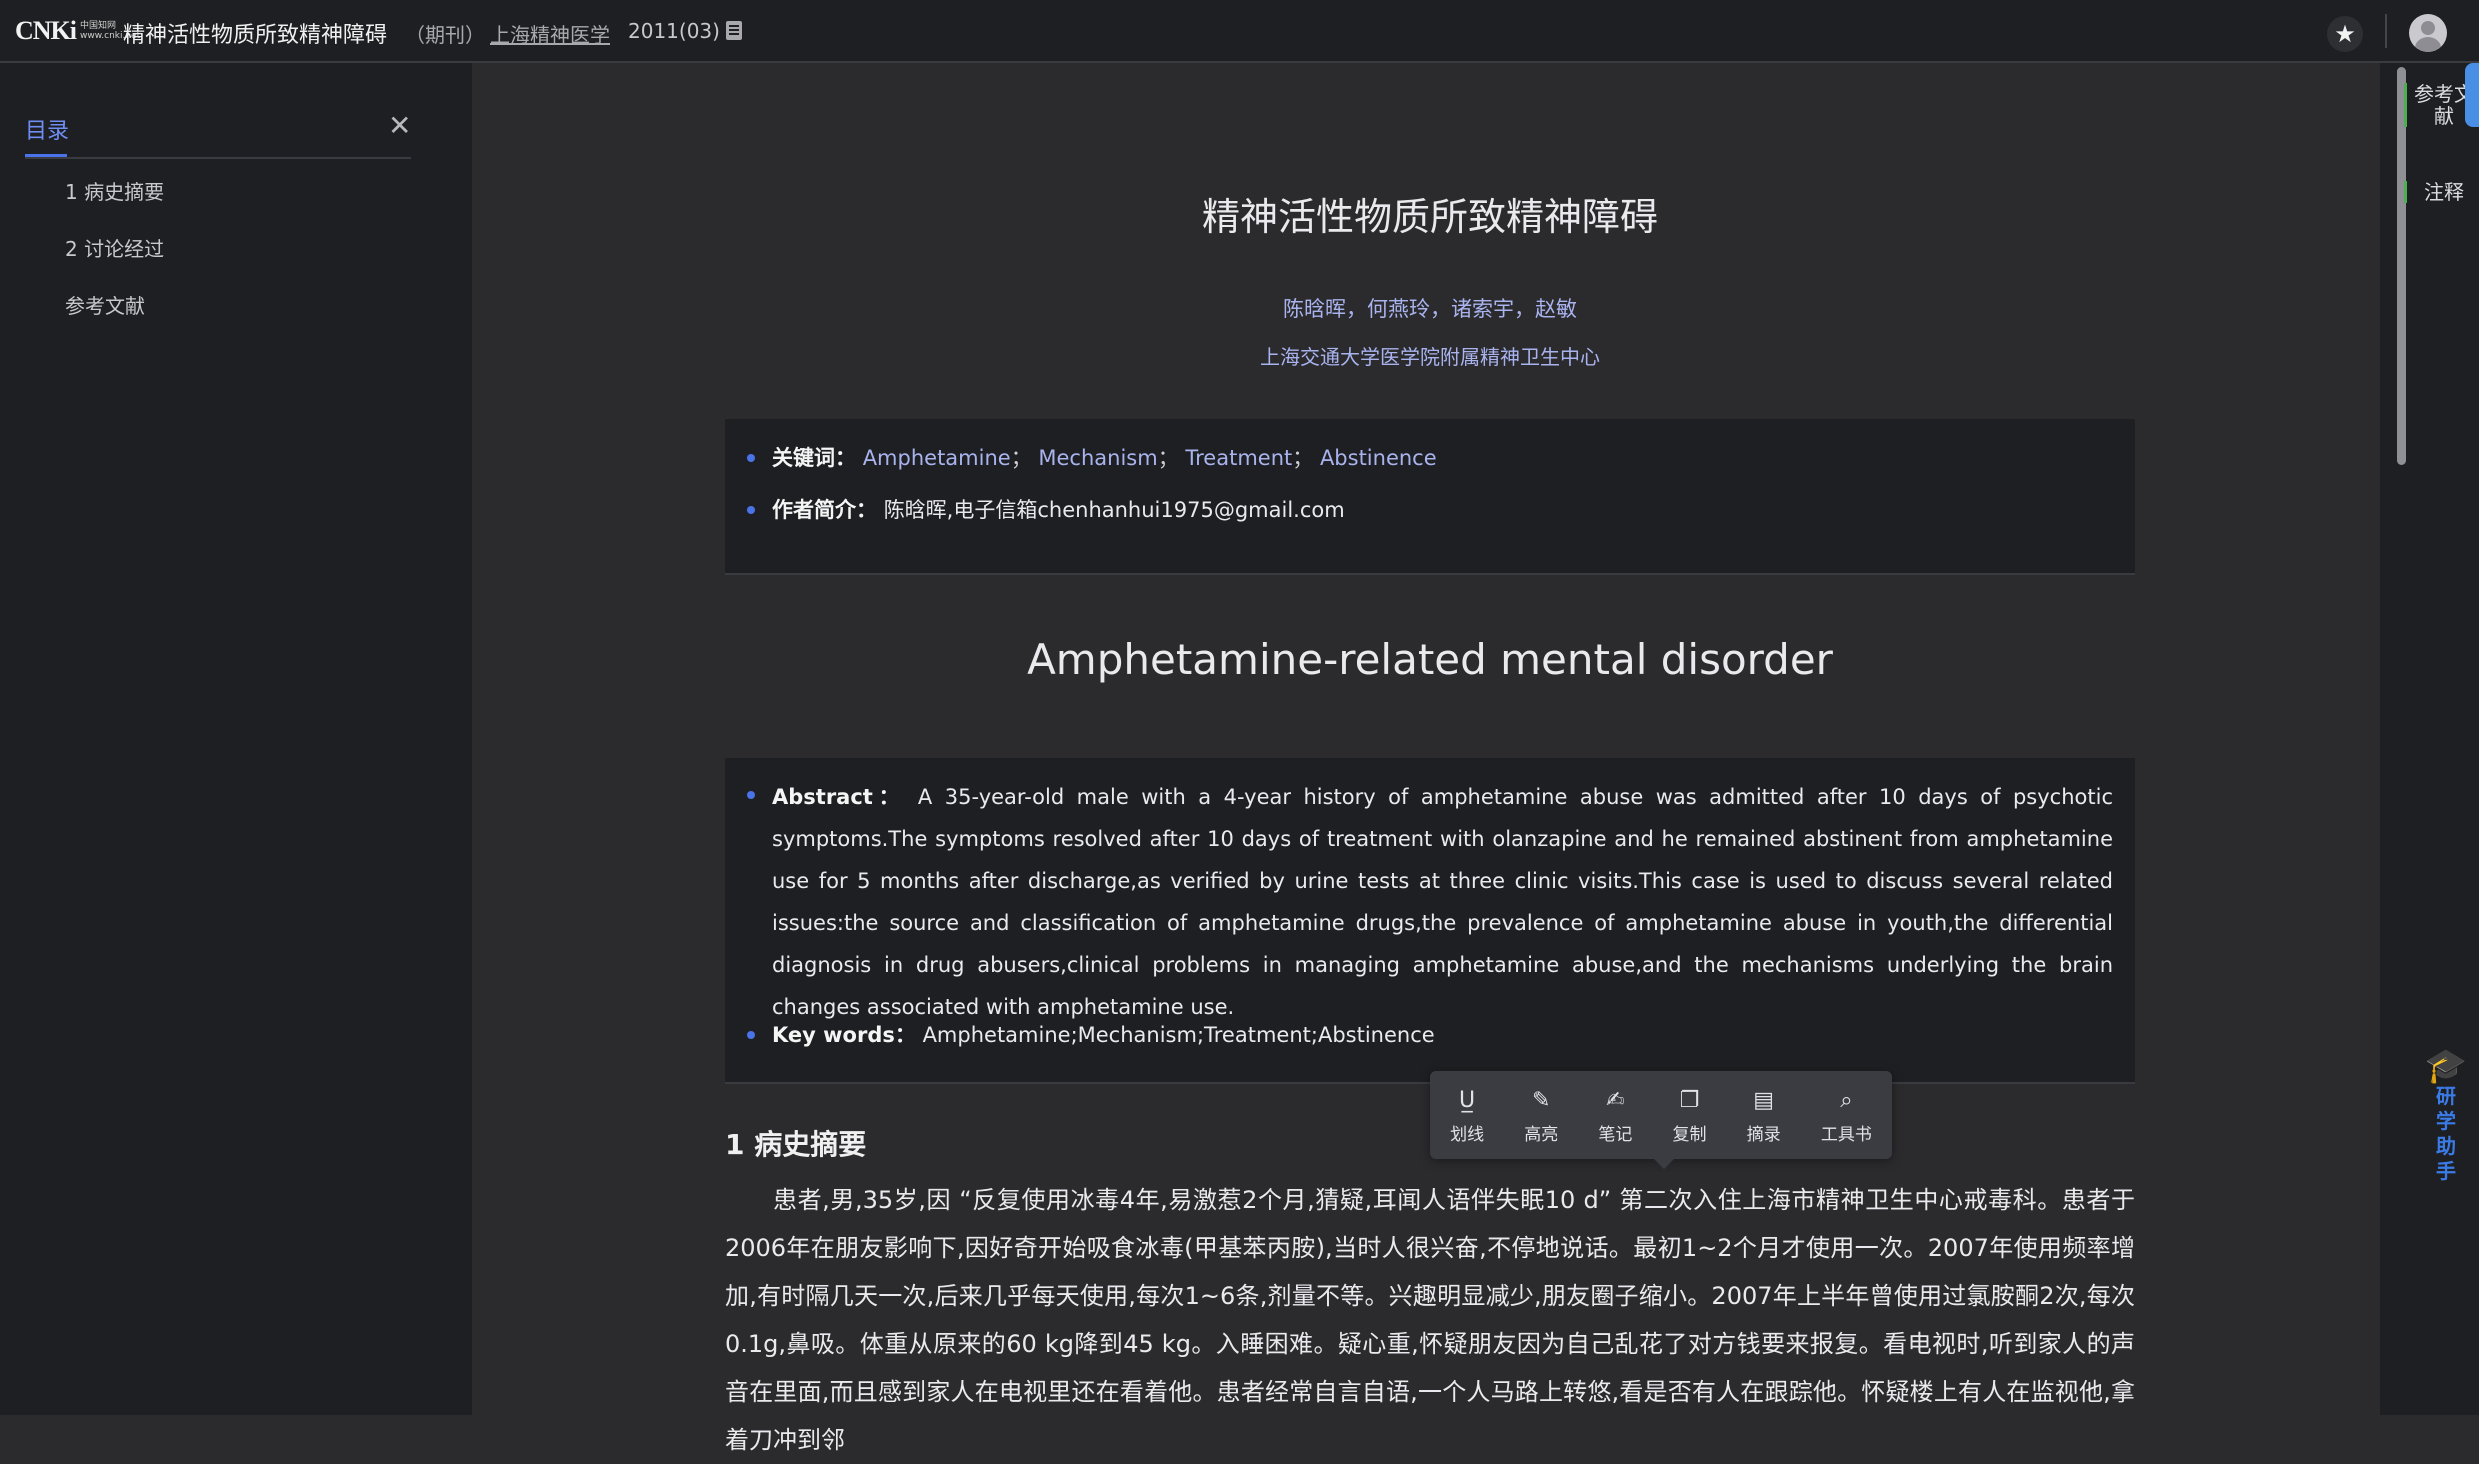 The width and height of the screenshot is (2479, 1464). Describe the element at coordinates (2446, 1133) in the screenshot. I see `research-assistant-label: 研学助手` at that location.